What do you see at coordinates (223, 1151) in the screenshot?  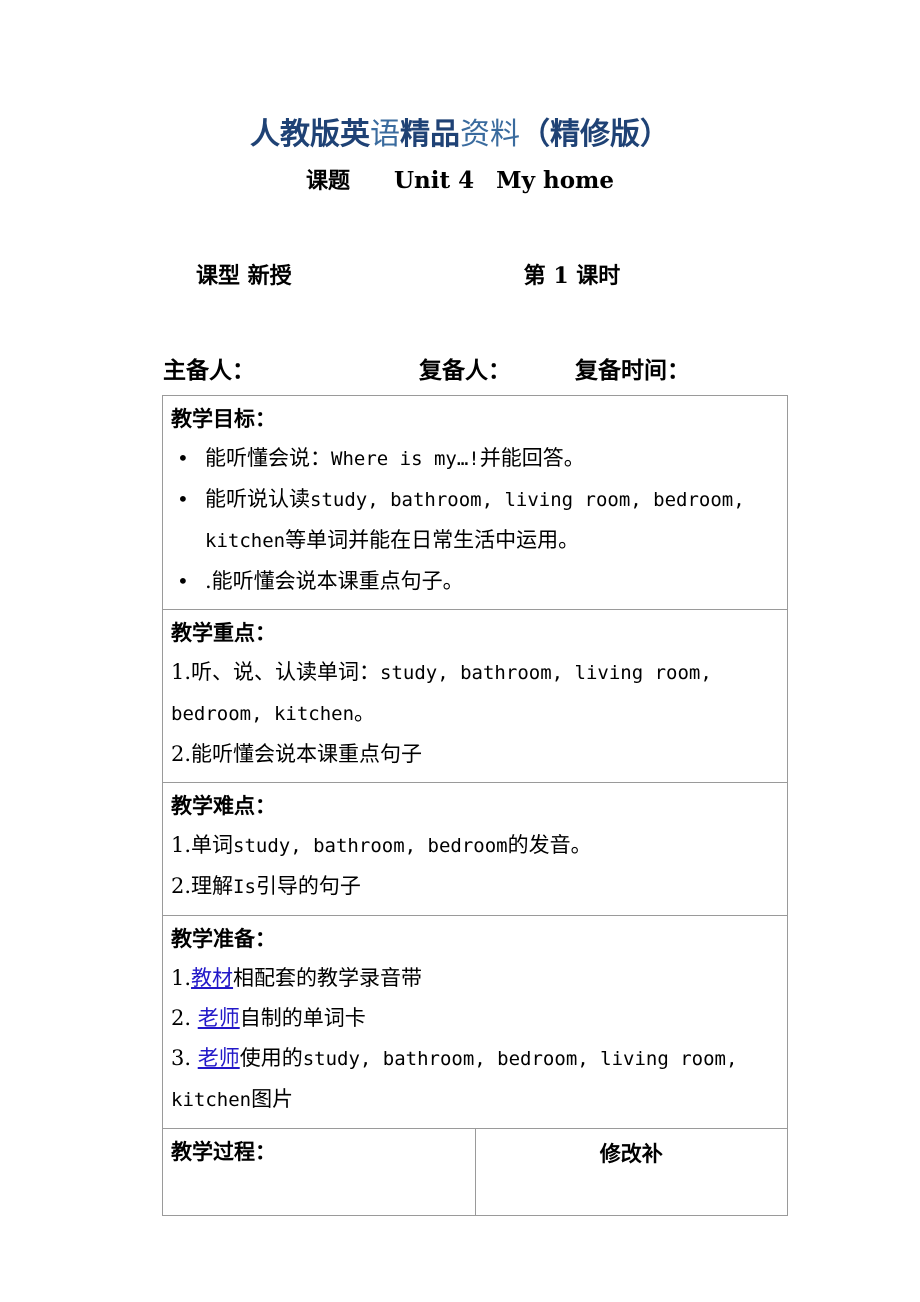 I see `process-heading: 教学过程：` at bounding box center [223, 1151].